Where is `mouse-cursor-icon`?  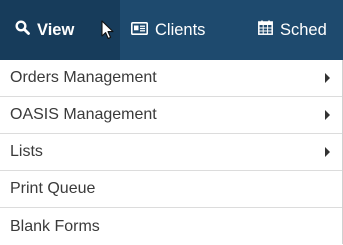
mouse-cursor-icon is located at coordinates (108, 32).